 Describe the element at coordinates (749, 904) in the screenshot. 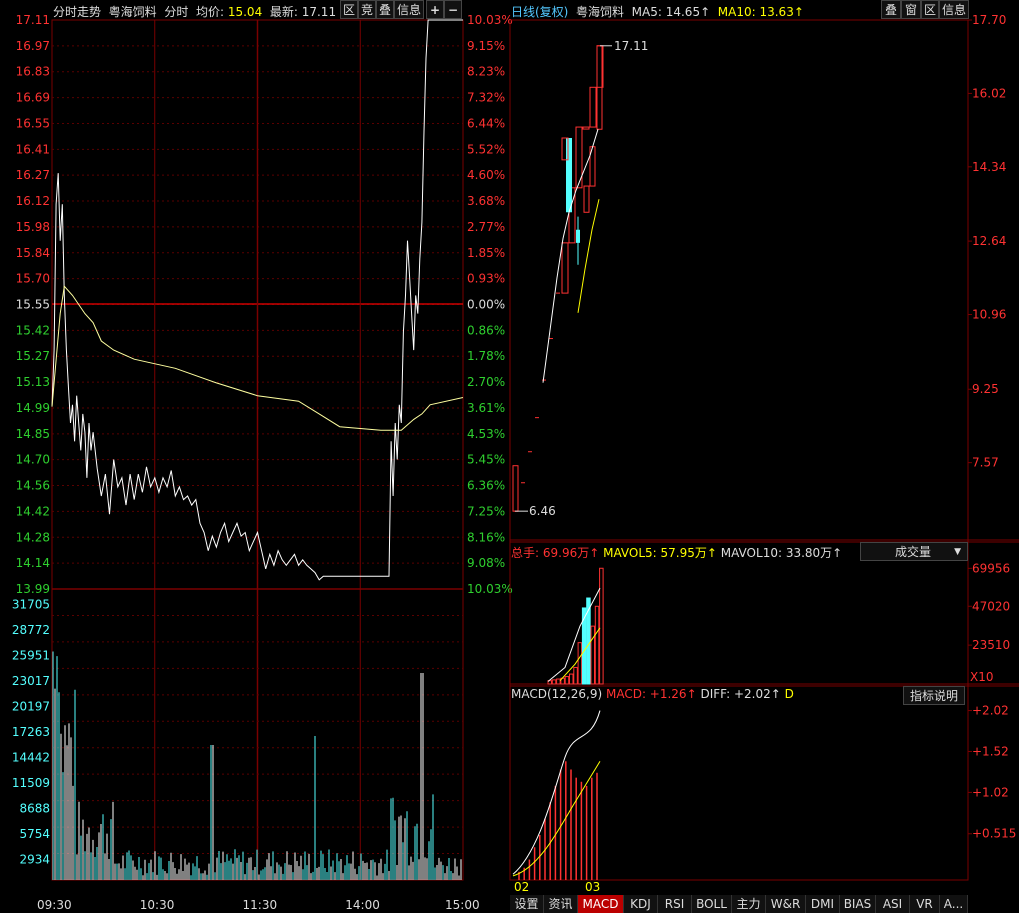

I see `tab-: 主力` at that location.